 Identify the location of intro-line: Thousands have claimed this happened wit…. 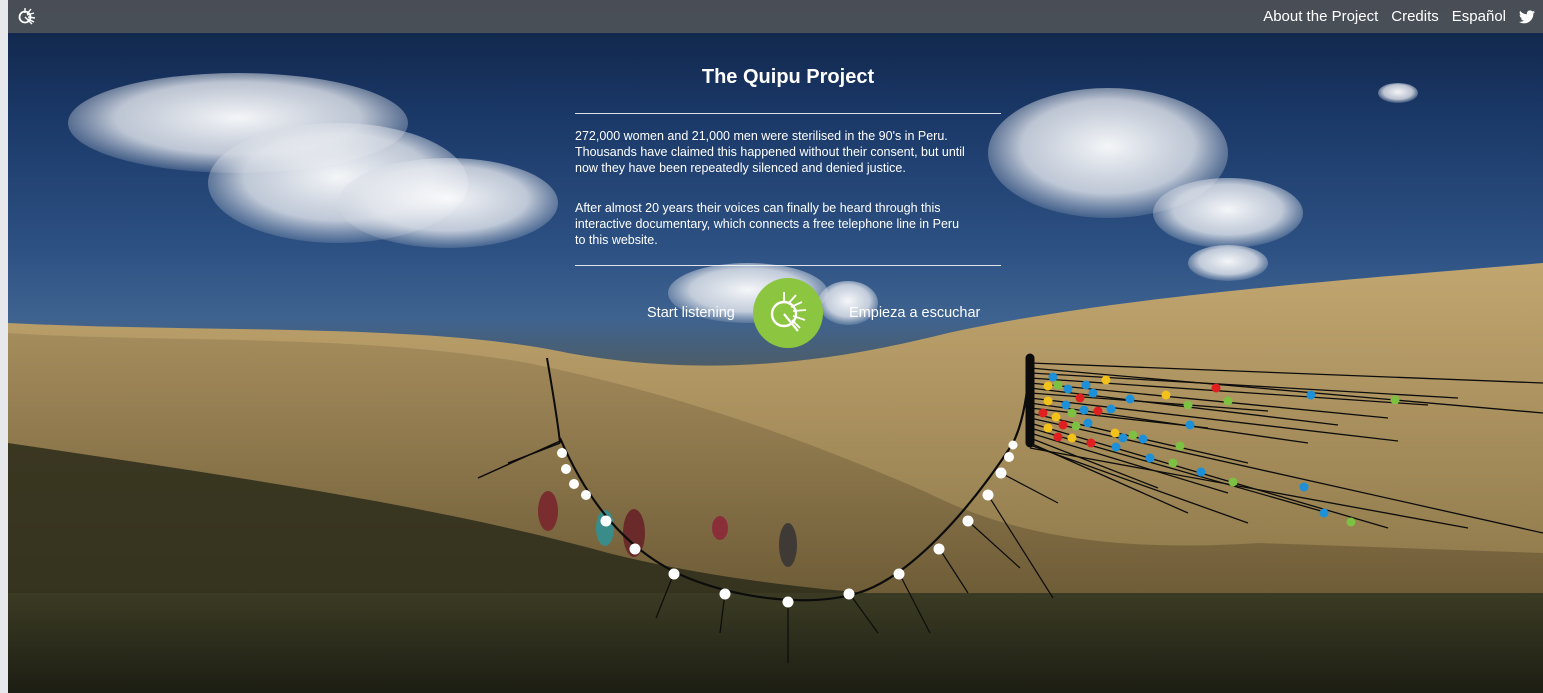
(770, 152).